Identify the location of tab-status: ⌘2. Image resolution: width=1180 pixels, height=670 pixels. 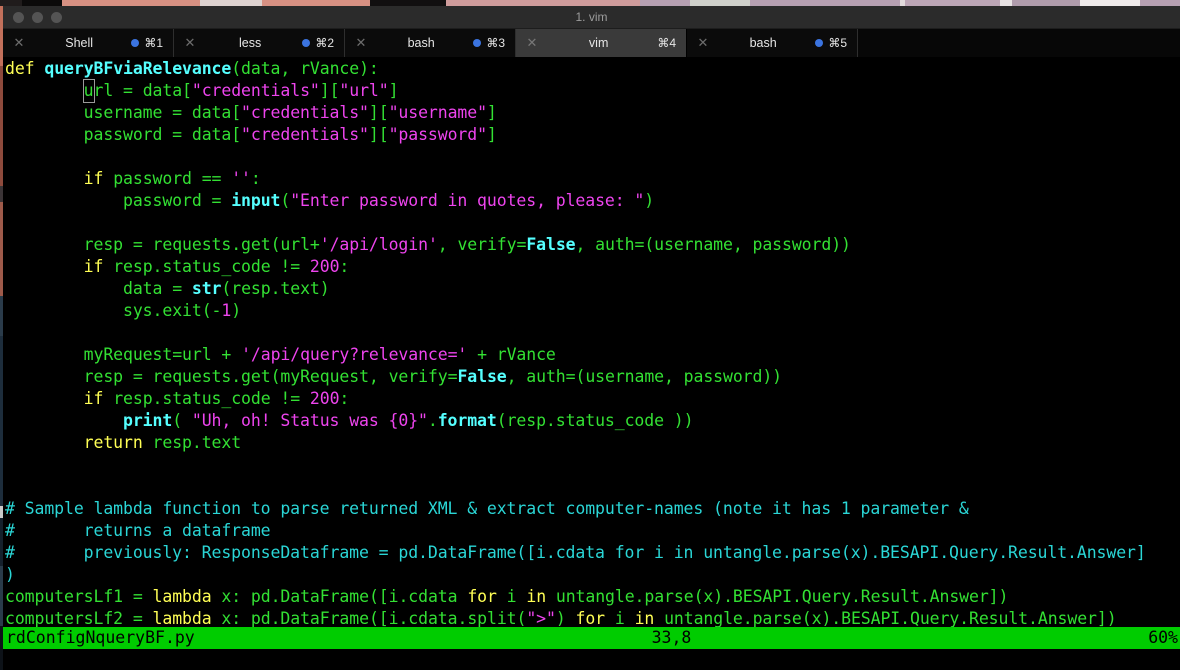
(319, 43).